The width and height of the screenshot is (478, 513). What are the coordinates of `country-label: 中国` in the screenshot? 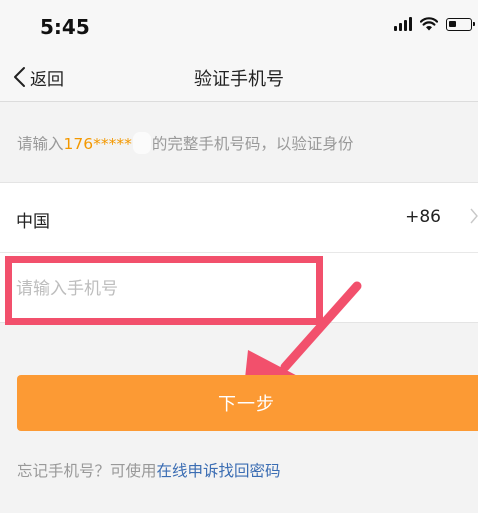 It's located at (33, 222).